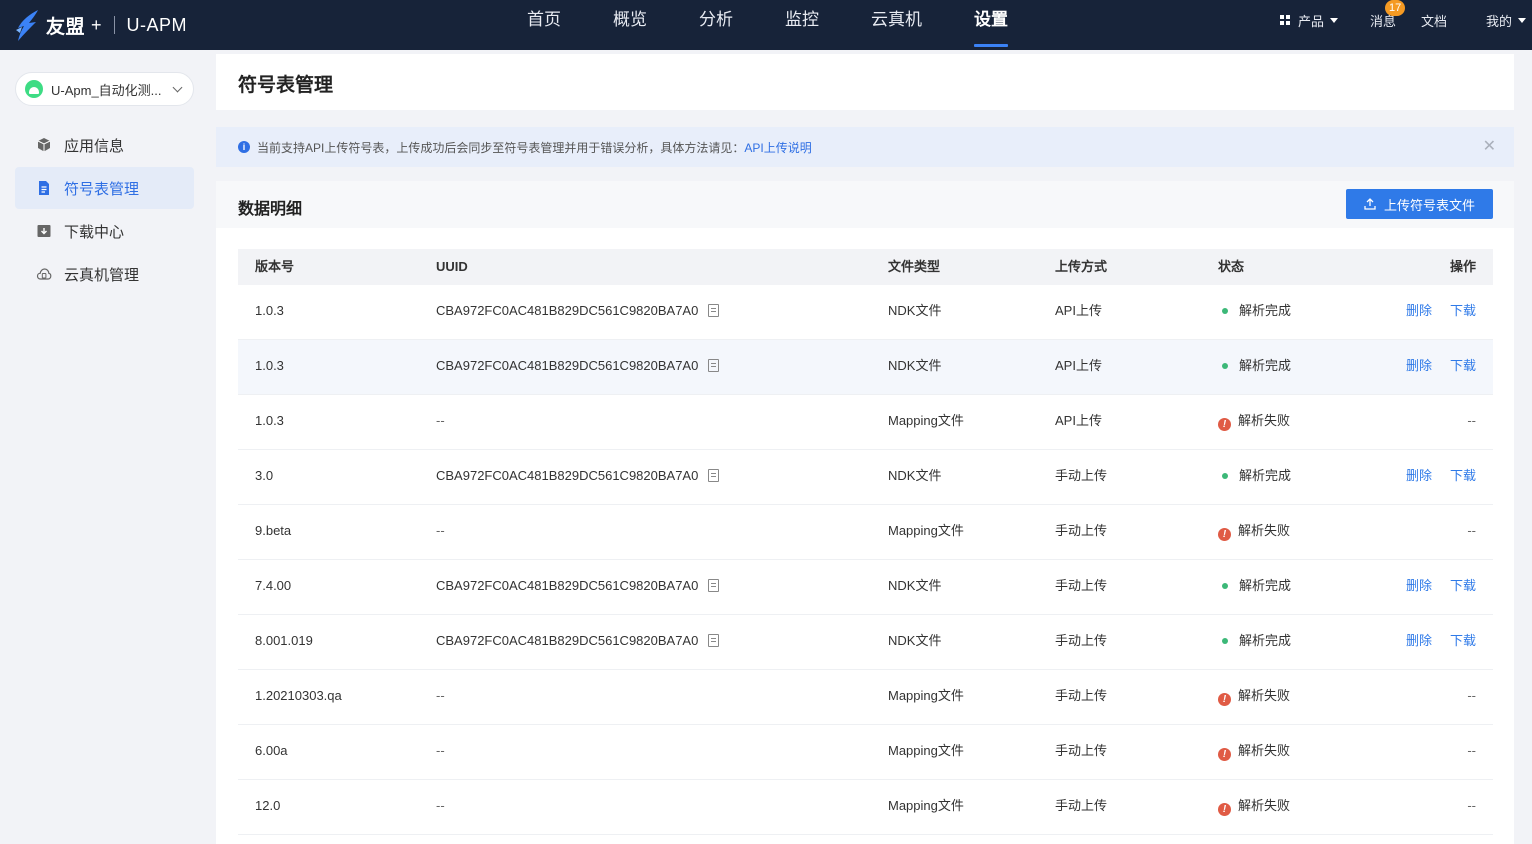  Describe the element at coordinates (1309, 20) in the screenshot. I see `products-menu: 产品` at that location.